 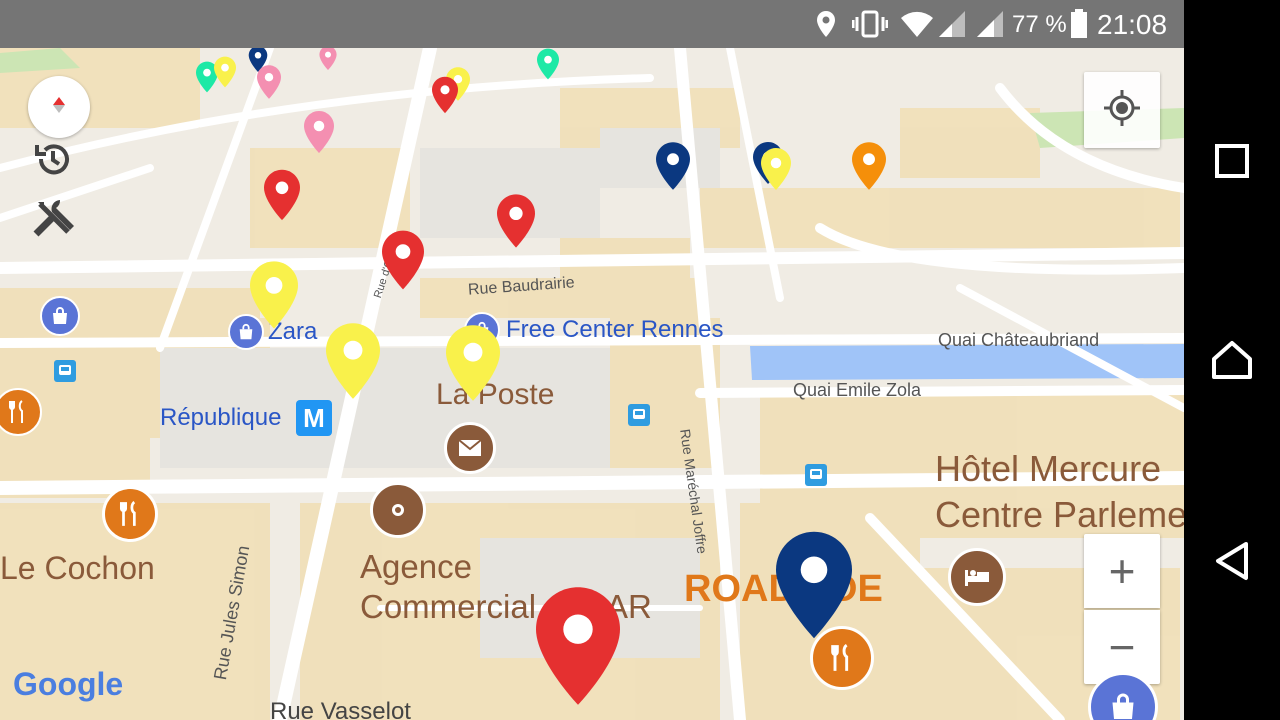 I want to click on wrench-tools-icon, so click(x=53, y=219).